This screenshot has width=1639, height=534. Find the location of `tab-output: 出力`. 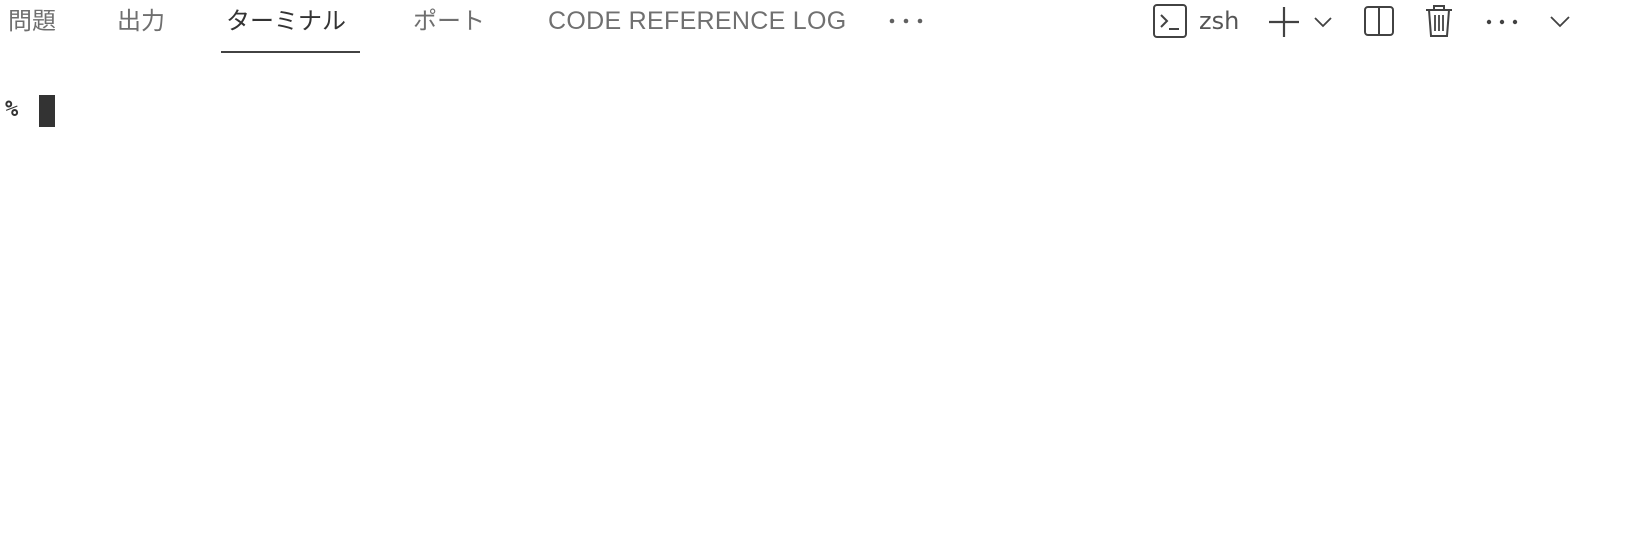

tab-output: 出力 is located at coordinates (141, 21).